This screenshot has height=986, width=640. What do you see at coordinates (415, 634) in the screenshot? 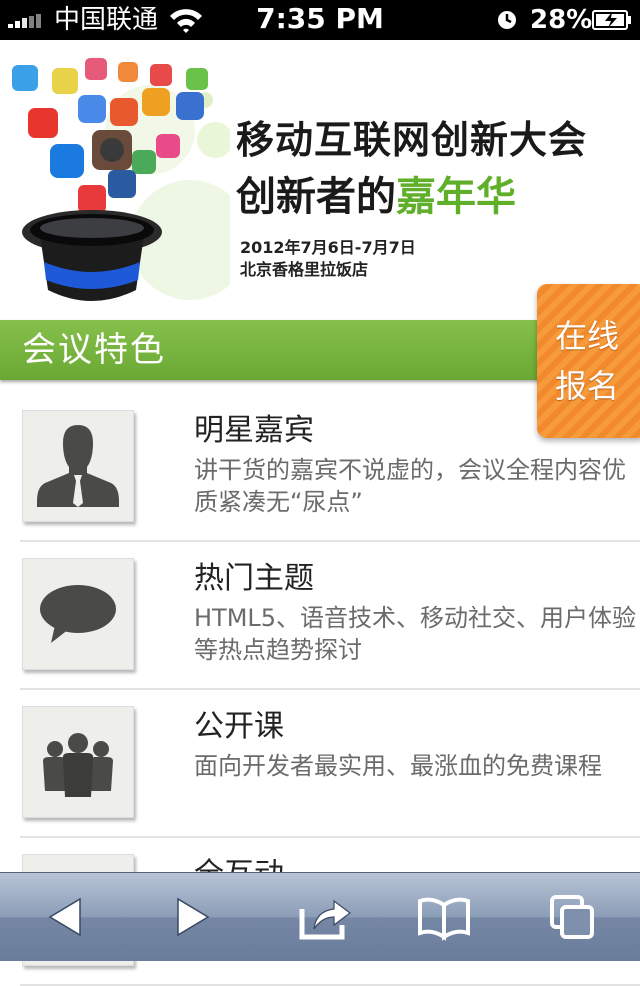
I see `feature-description: HTML5、语音技术、移动社交、用户体验等热点趋势探讨` at bounding box center [415, 634].